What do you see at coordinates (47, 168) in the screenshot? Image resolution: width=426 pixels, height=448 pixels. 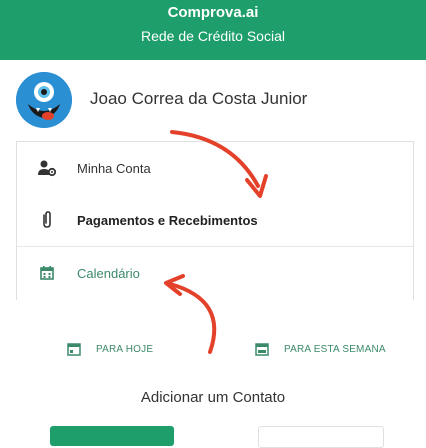 I see `user-gear-icon` at bounding box center [47, 168].